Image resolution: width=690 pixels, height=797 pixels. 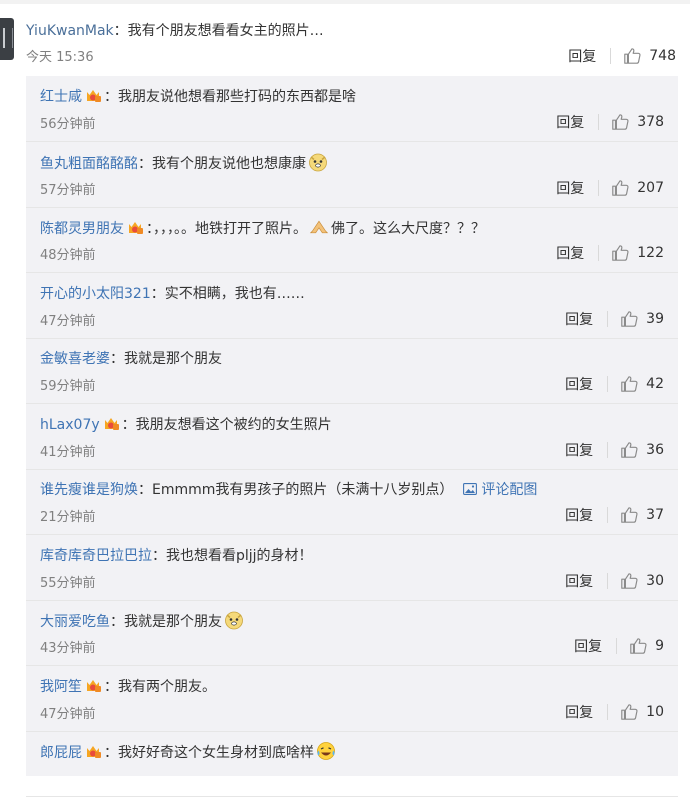 I want to click on reply-text: 我阿笙 ：我有两个朋友。, so click(x=128, y=686).